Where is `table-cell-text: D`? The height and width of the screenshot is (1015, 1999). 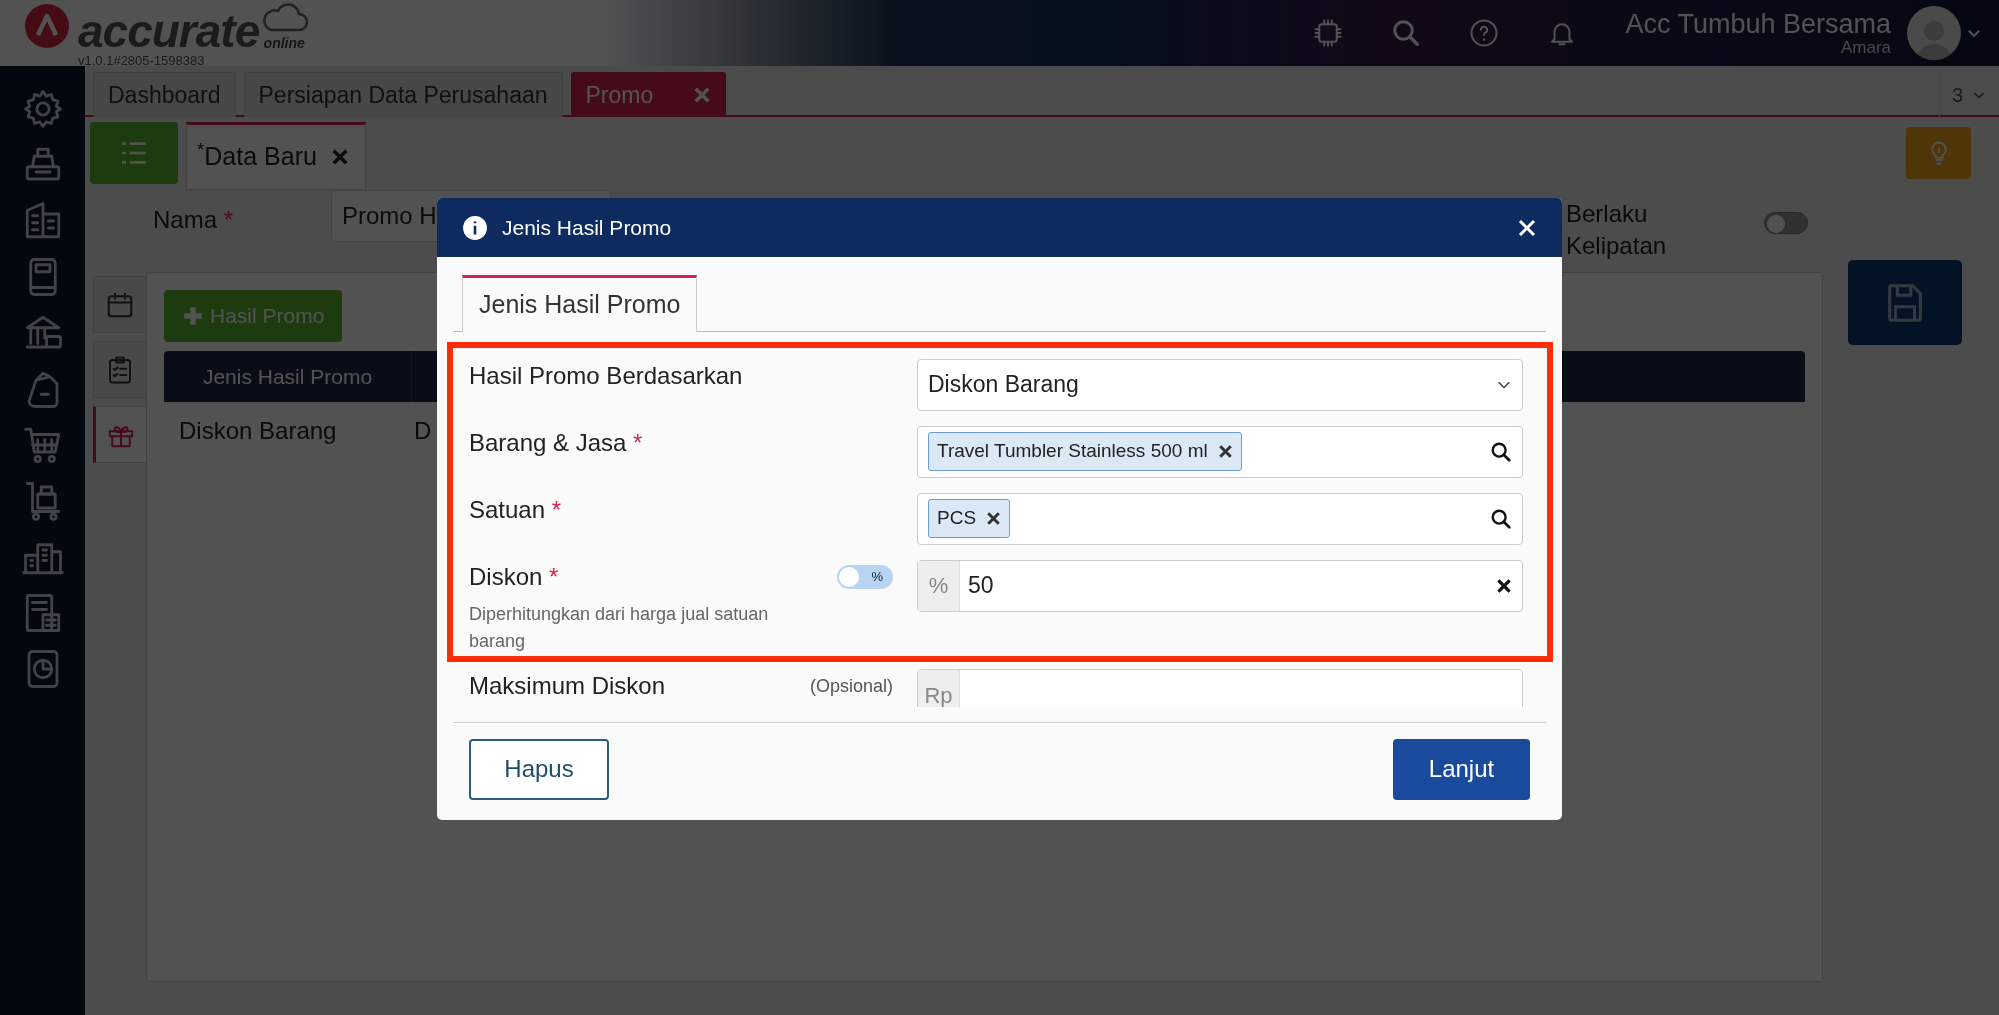
table-cell-text: D is located at coordinates (422, 431).